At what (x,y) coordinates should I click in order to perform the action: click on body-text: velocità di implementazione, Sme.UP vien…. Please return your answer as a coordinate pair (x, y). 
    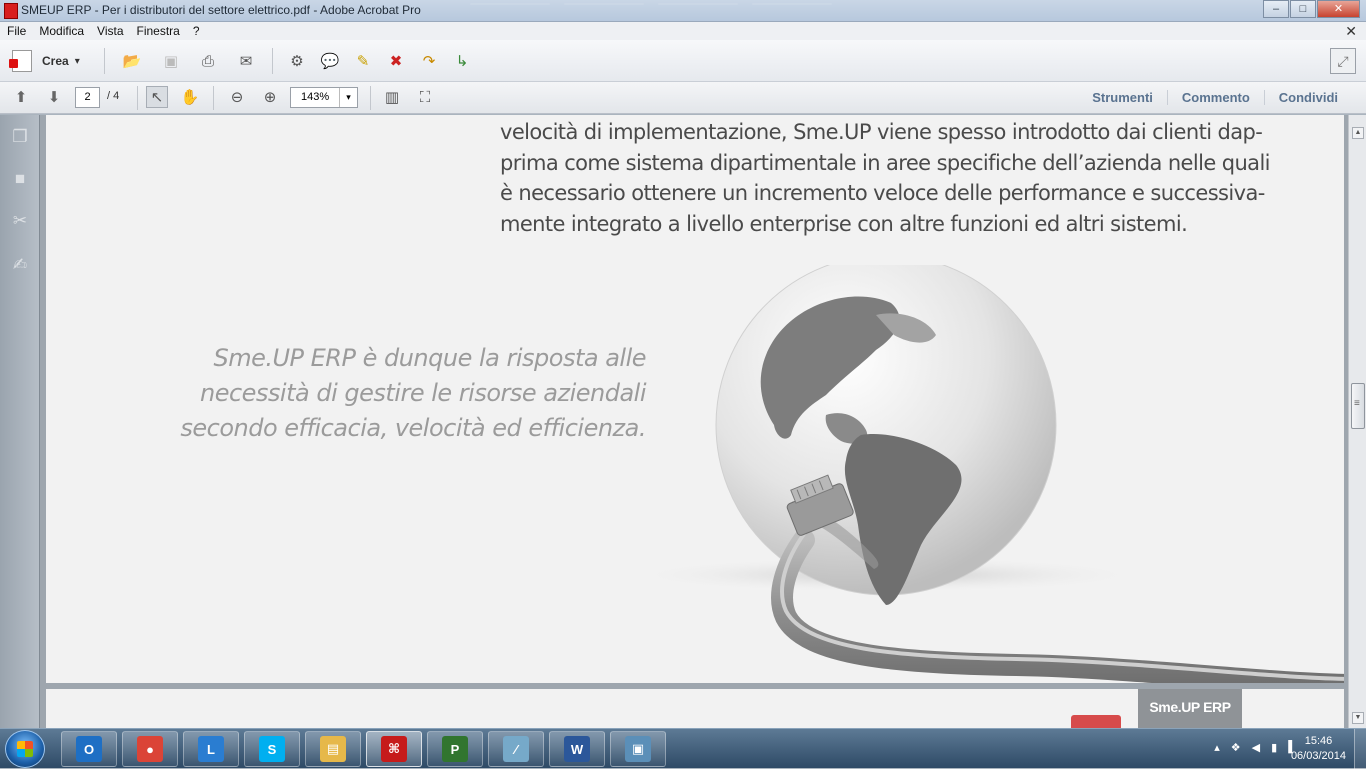
    Looking at the image, I should click on (885, 178).